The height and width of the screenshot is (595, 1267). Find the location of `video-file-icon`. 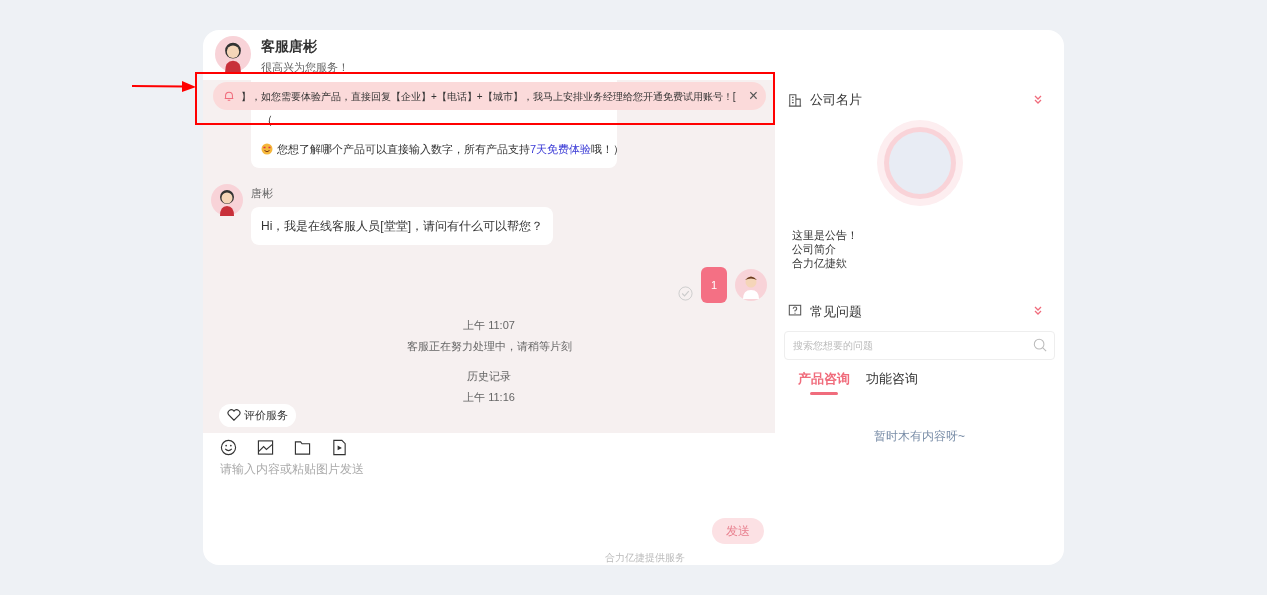

video-file-icon is located at coordinates (339, 447).